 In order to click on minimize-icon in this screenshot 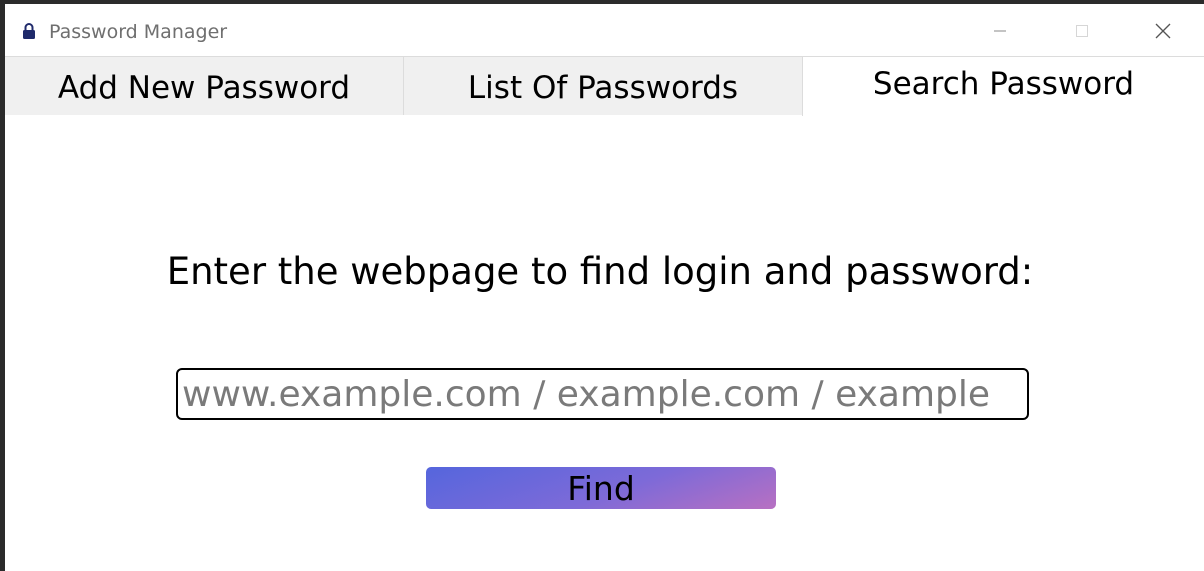, I will do `click(1000, 31)`.